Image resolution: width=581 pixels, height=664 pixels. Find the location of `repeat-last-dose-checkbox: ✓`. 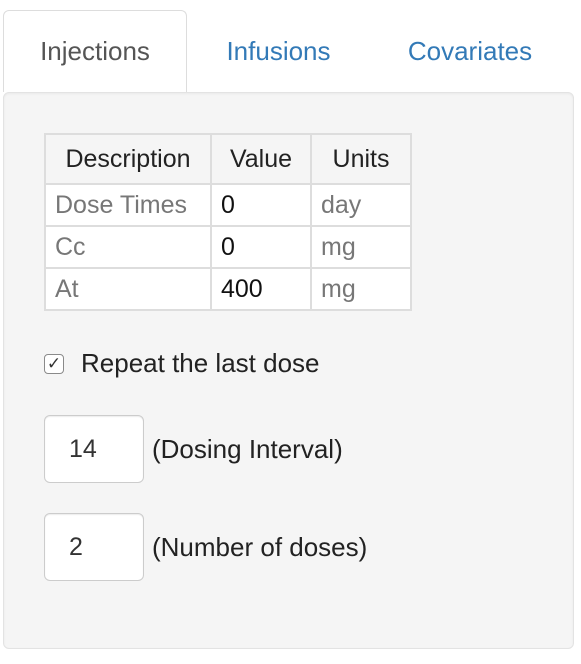

repeat-last-dose-checkbox: ✓ is located at coordinates (54, 363).